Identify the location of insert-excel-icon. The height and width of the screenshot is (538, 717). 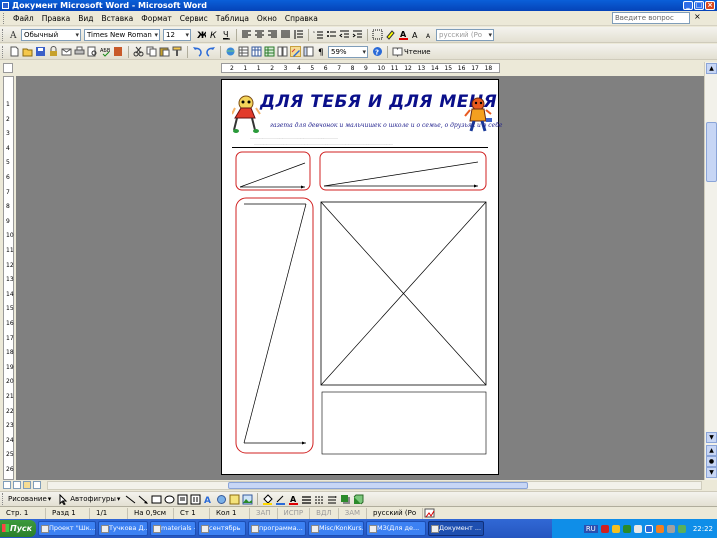
(269, 51).